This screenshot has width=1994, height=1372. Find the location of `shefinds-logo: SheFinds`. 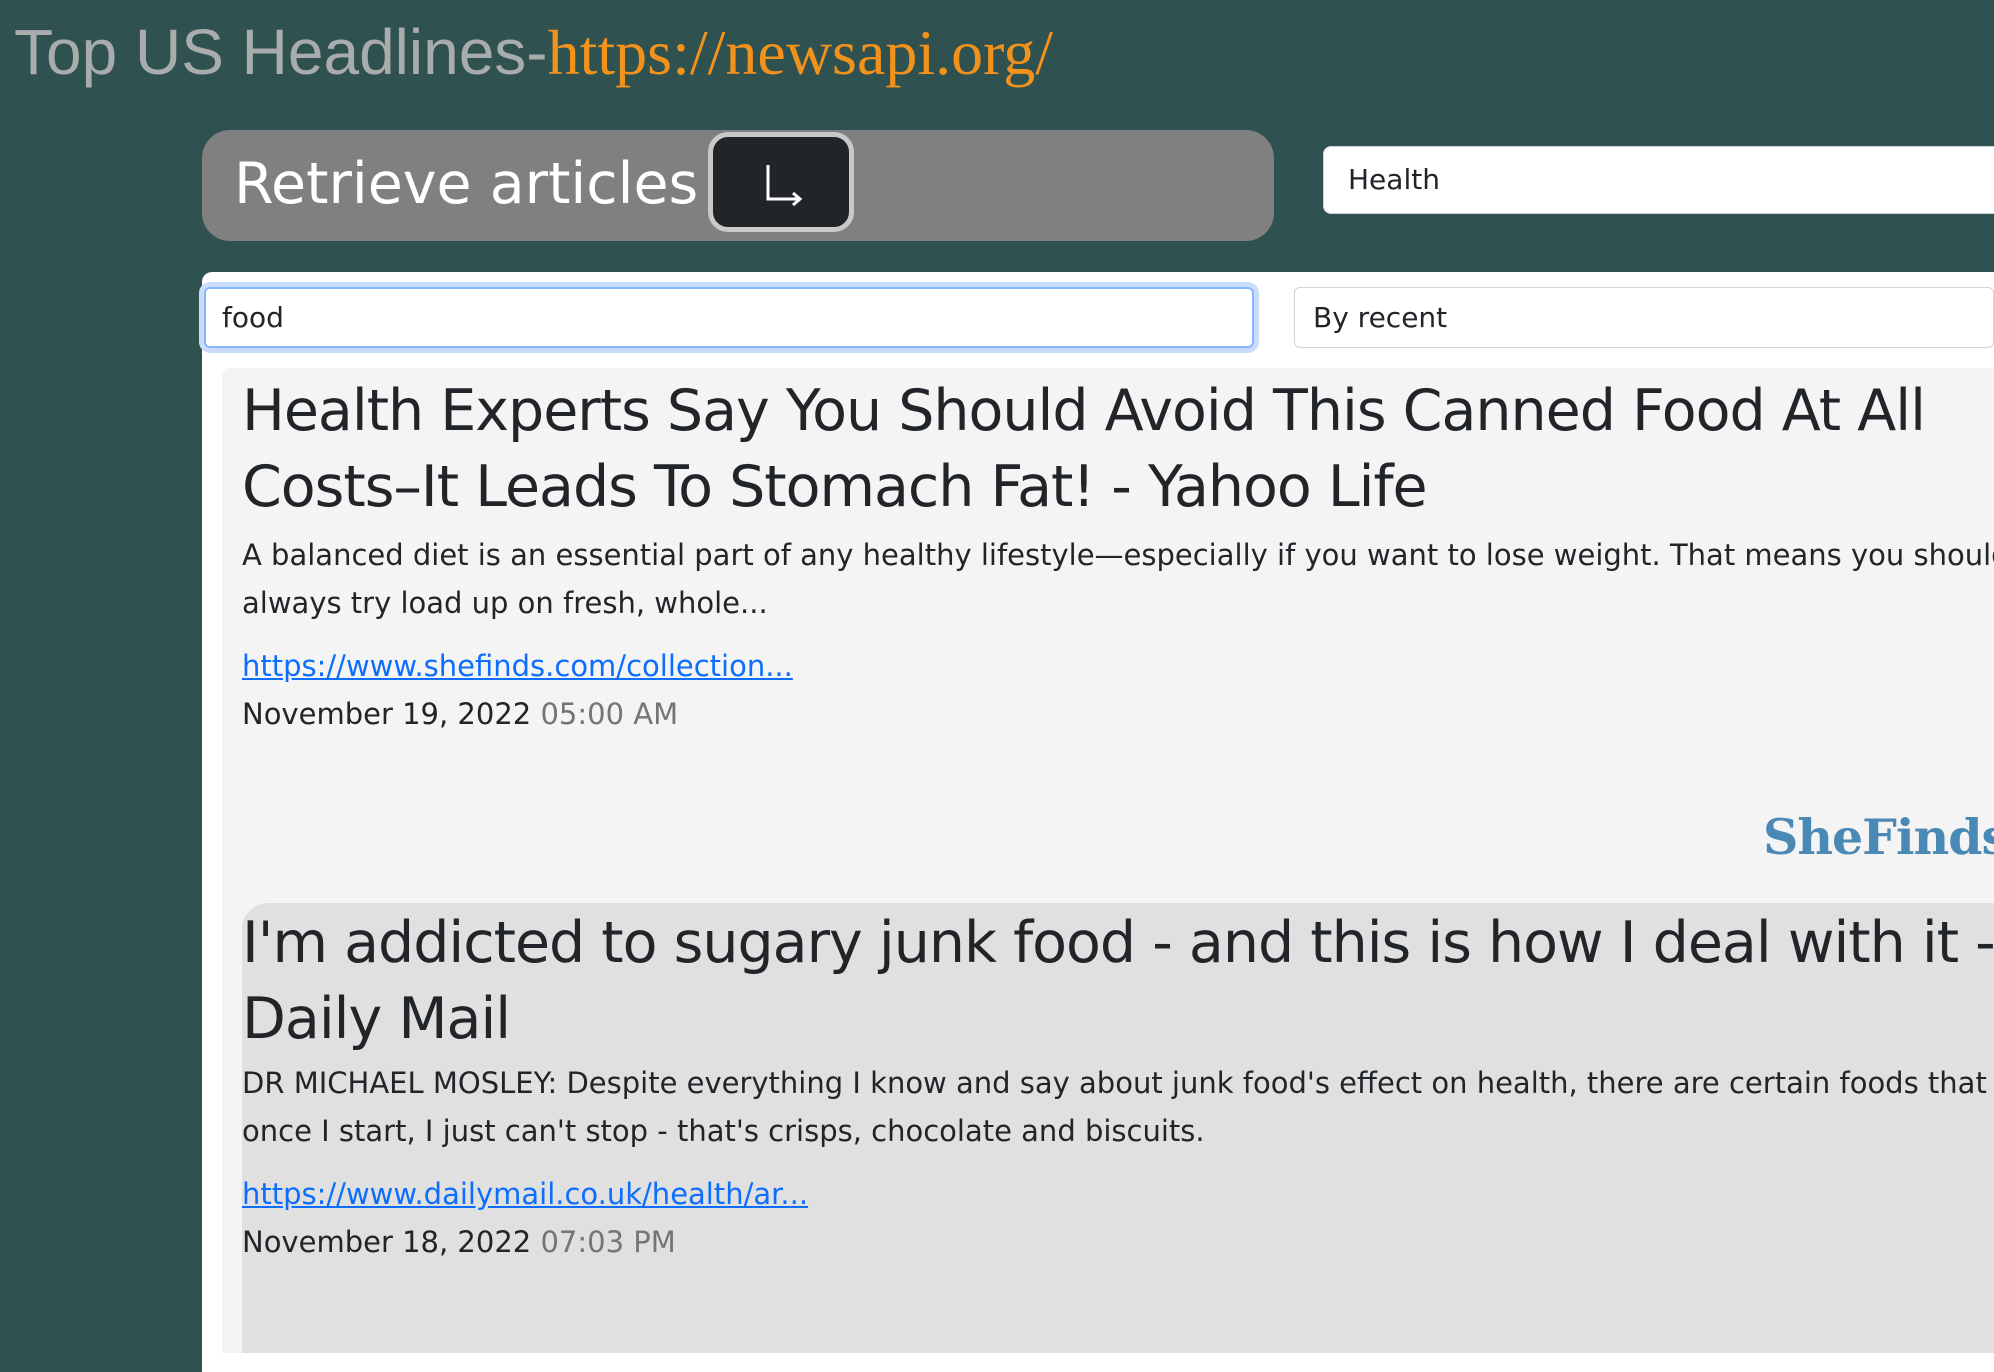

shefinds-logo: SheFinds is located at coordinates (1878, 837).